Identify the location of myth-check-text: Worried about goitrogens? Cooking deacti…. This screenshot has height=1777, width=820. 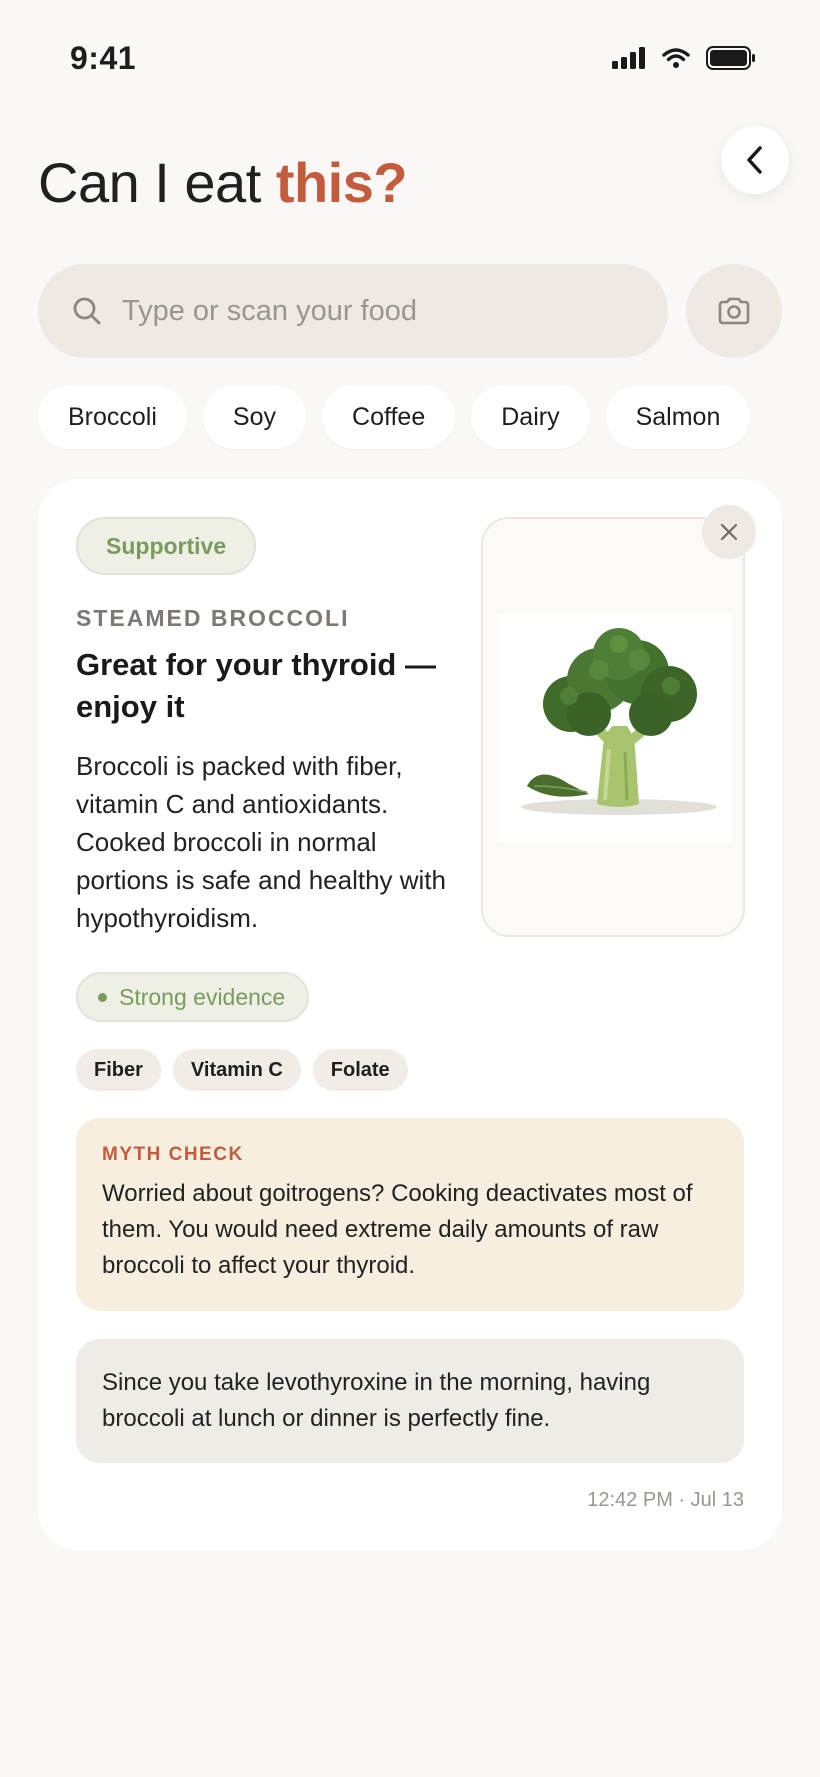
(397, 1229).